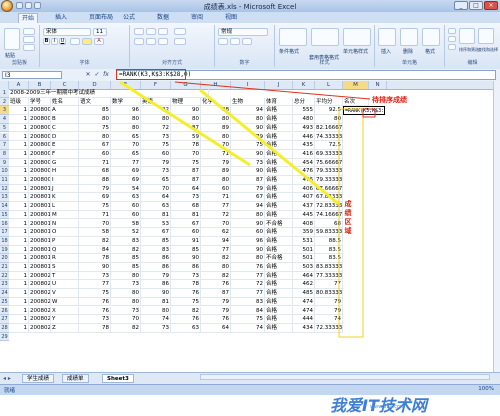 This screenshot has height=416, width=500. What do you see at coordinates (40, 137) in the screenshot?
I see `data-cell: 2008004` at bounding box center [40, 137].